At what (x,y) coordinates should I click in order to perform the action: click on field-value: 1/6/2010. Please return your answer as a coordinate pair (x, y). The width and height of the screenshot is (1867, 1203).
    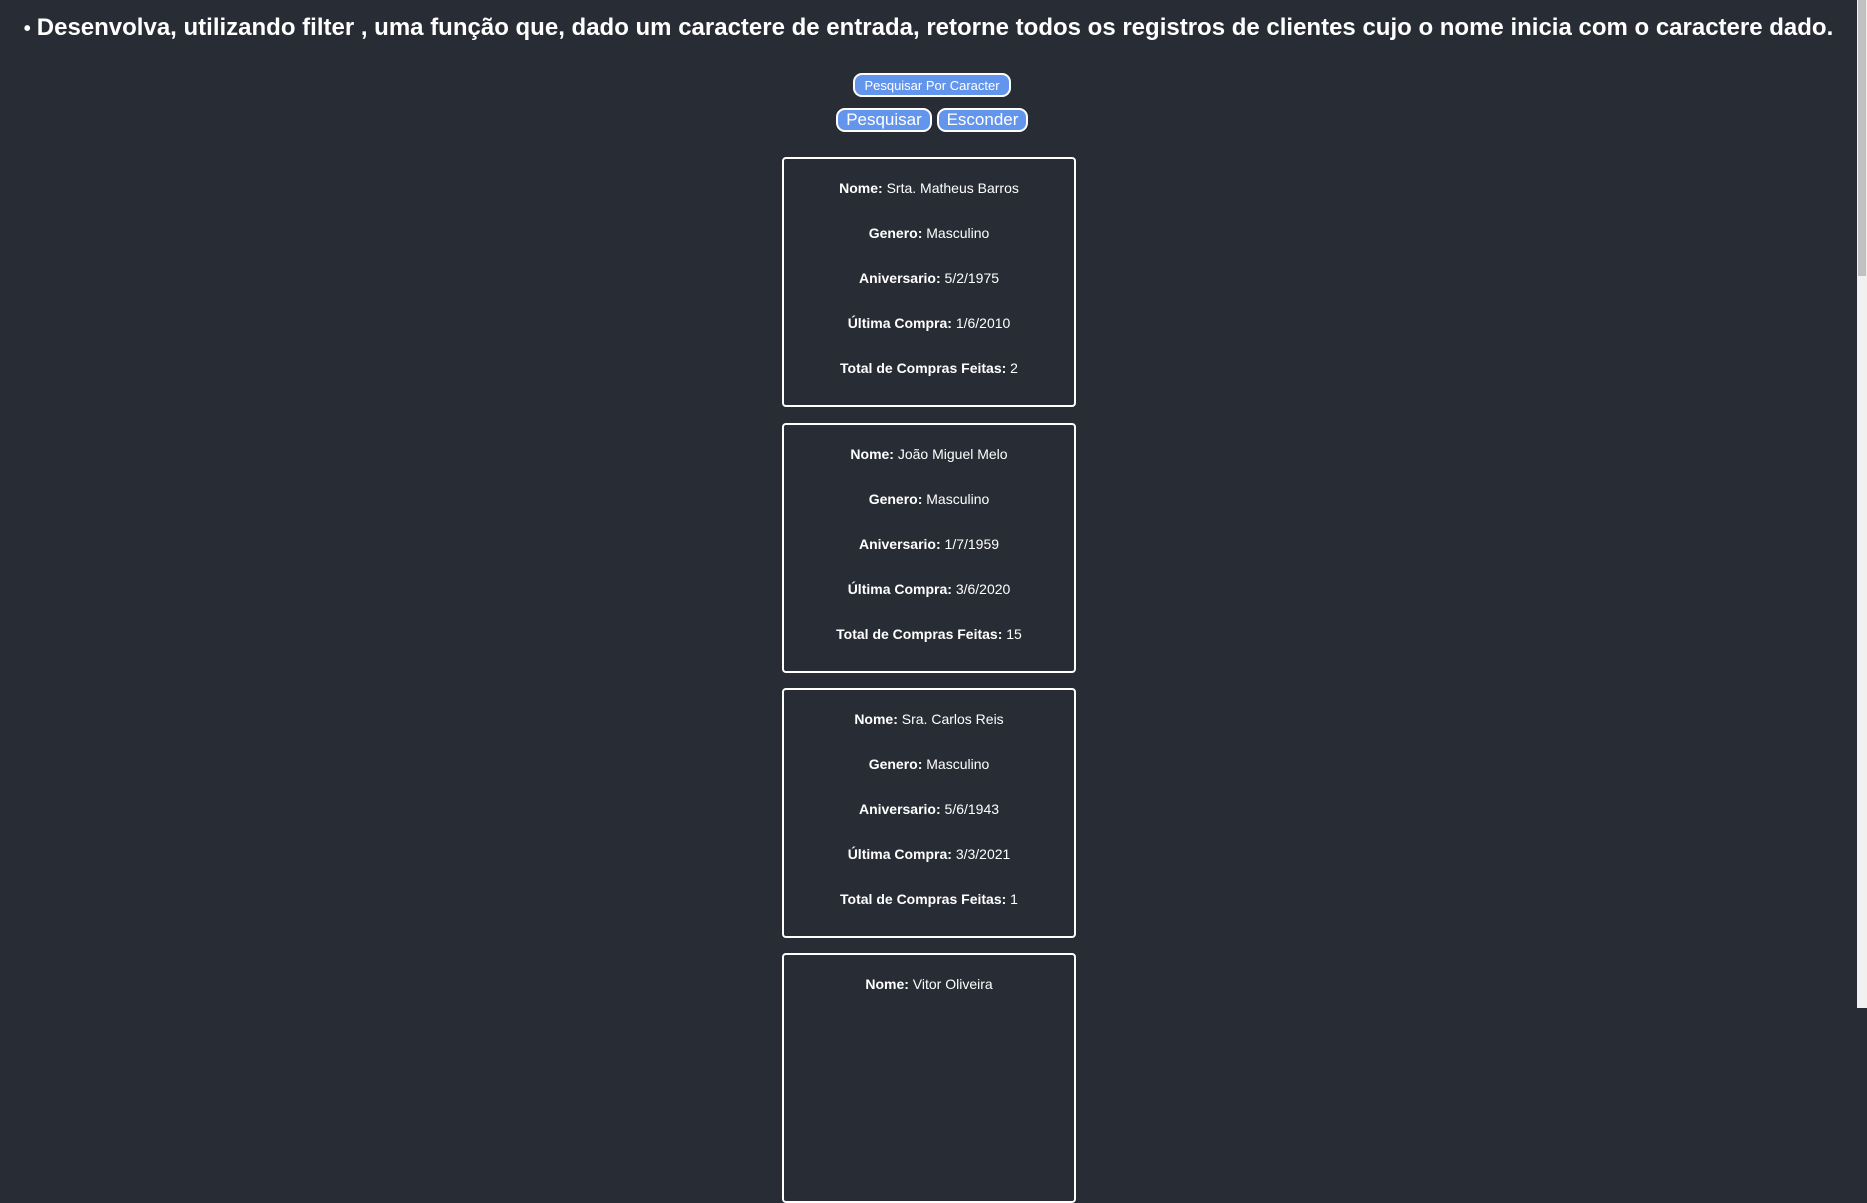
    Looking at the image, I should click on (983, 323).